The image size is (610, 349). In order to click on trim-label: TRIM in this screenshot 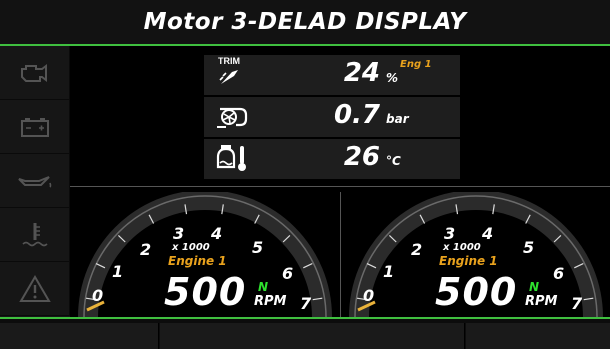, I will do `click(229, 61)`.